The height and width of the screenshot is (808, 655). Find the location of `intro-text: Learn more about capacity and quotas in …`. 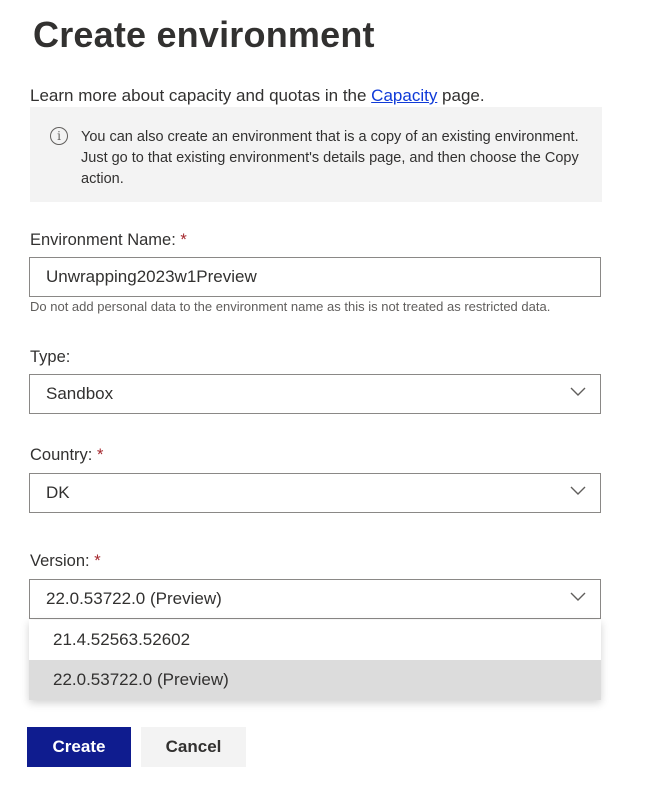

intro-text: Learn more about capacity and quotas in … is located at coordinates (257, 96).